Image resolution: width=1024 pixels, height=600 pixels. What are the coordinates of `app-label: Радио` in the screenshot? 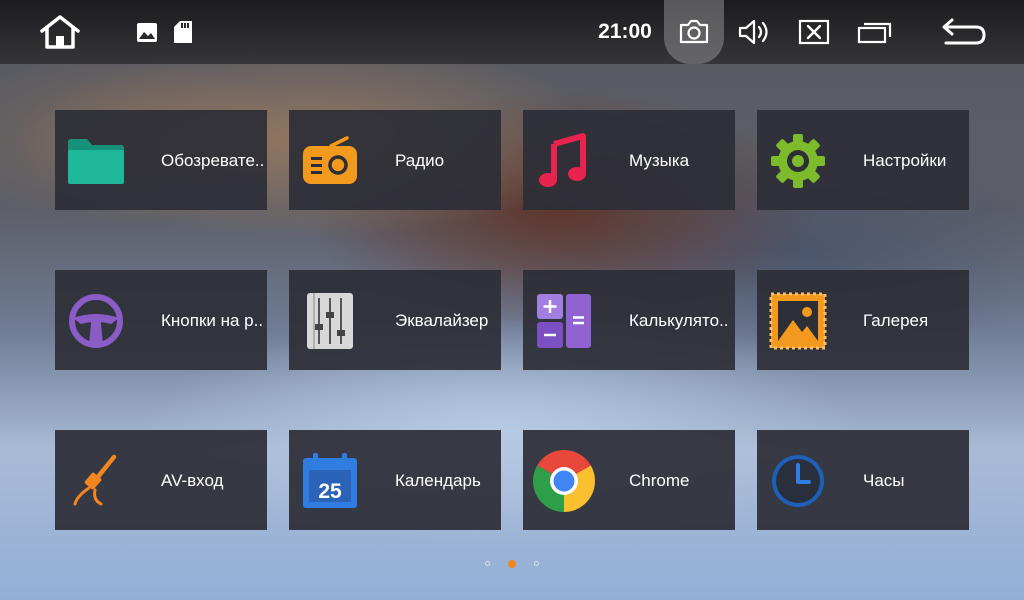 It's located at (420, 160).